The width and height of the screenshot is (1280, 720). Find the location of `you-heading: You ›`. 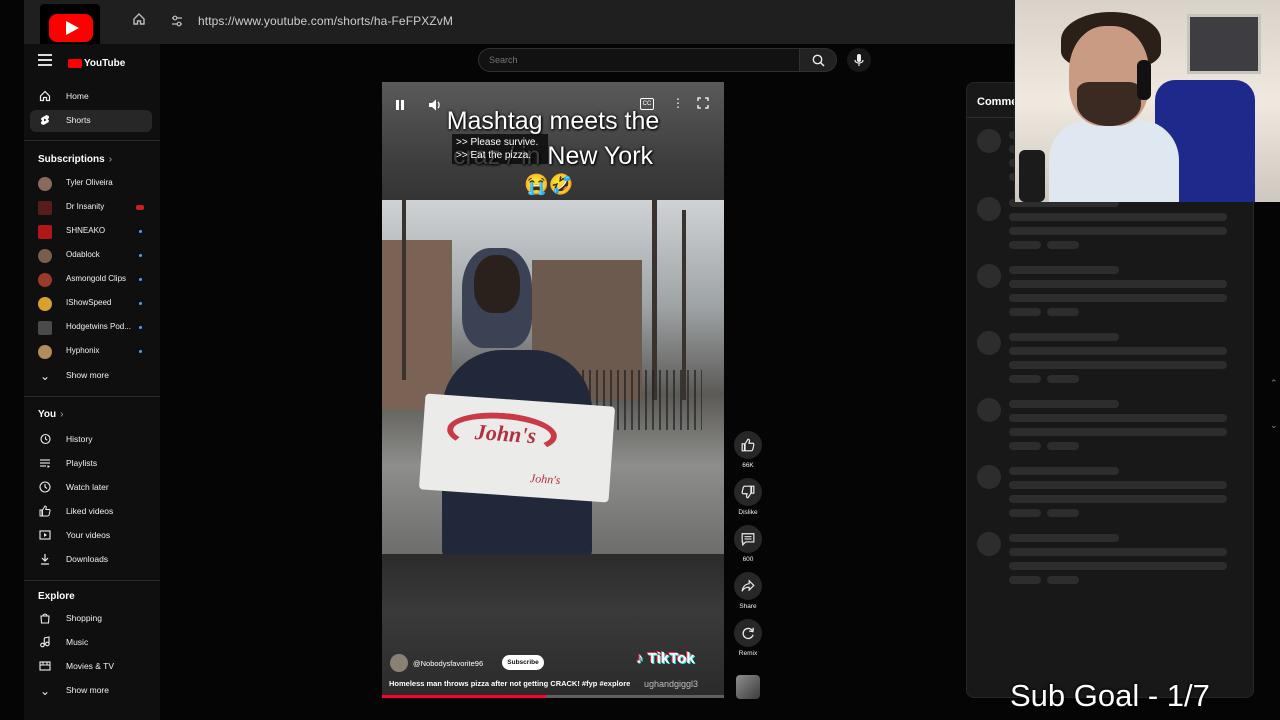

you-heading: You › is located at coordinates (51, 414).